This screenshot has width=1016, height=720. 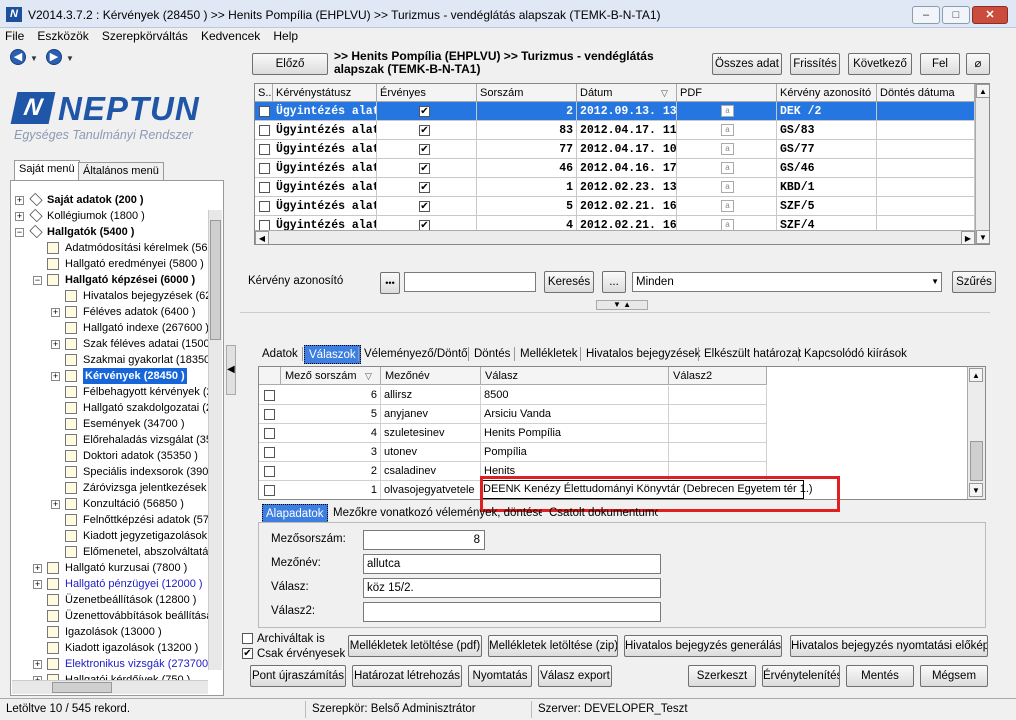 What do you see at coordinates (110, 200) in the screenshot?
I see `tree-item: + Saját adatok (200 )` at bounding box center [110, 200].